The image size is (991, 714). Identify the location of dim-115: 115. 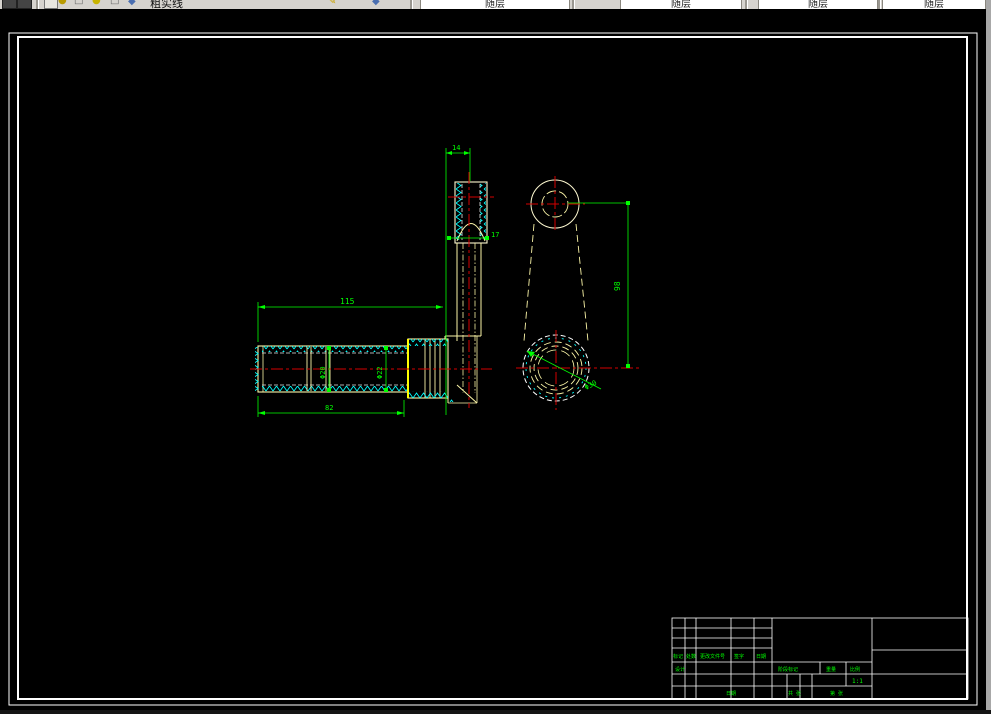
(347, 301).